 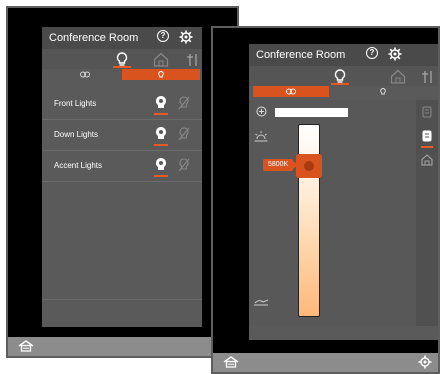 I want to click on light-label: Front Lights, so click(x=75, y=103).